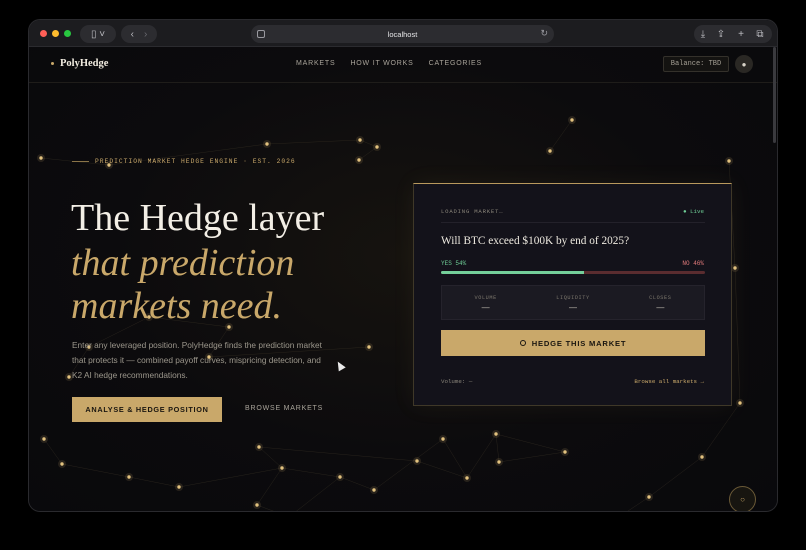  Describe the element at coordinates (744, 64) in the screenshot. I see `user-icon: ●` at that location.